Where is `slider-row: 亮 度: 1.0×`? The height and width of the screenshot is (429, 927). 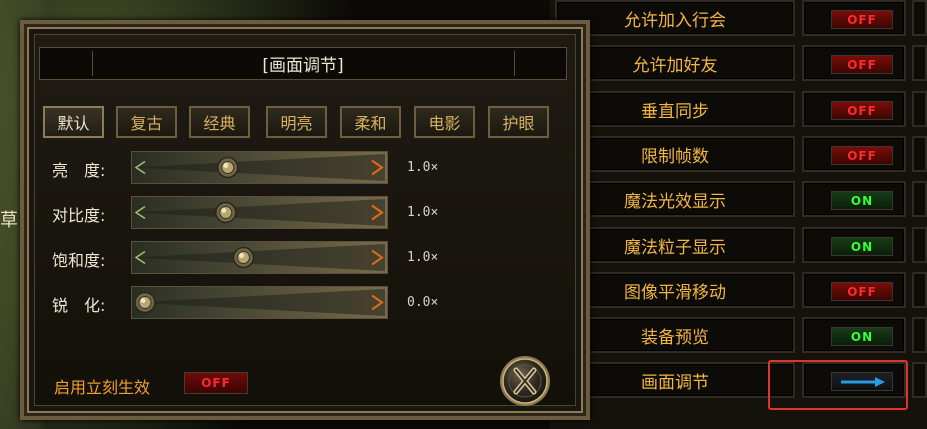 slider-row: 亮 度: 1.0× is located at coordinates (262, 169).